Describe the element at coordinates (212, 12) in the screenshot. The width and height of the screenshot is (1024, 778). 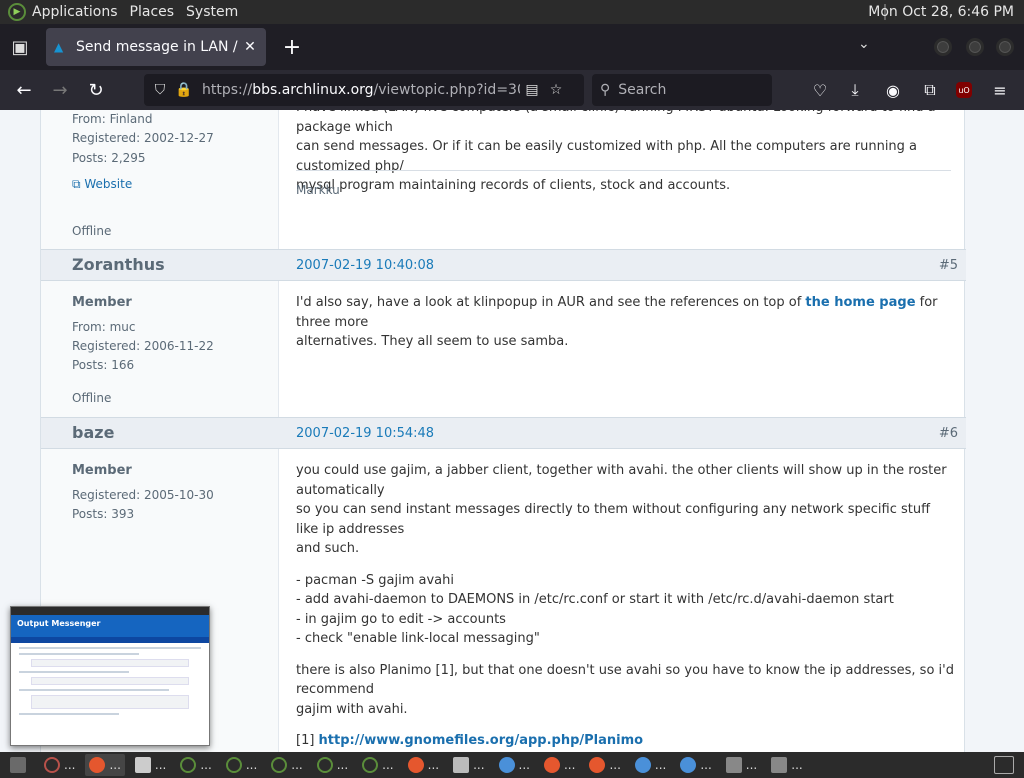
I see `system-menu: System` at that location.